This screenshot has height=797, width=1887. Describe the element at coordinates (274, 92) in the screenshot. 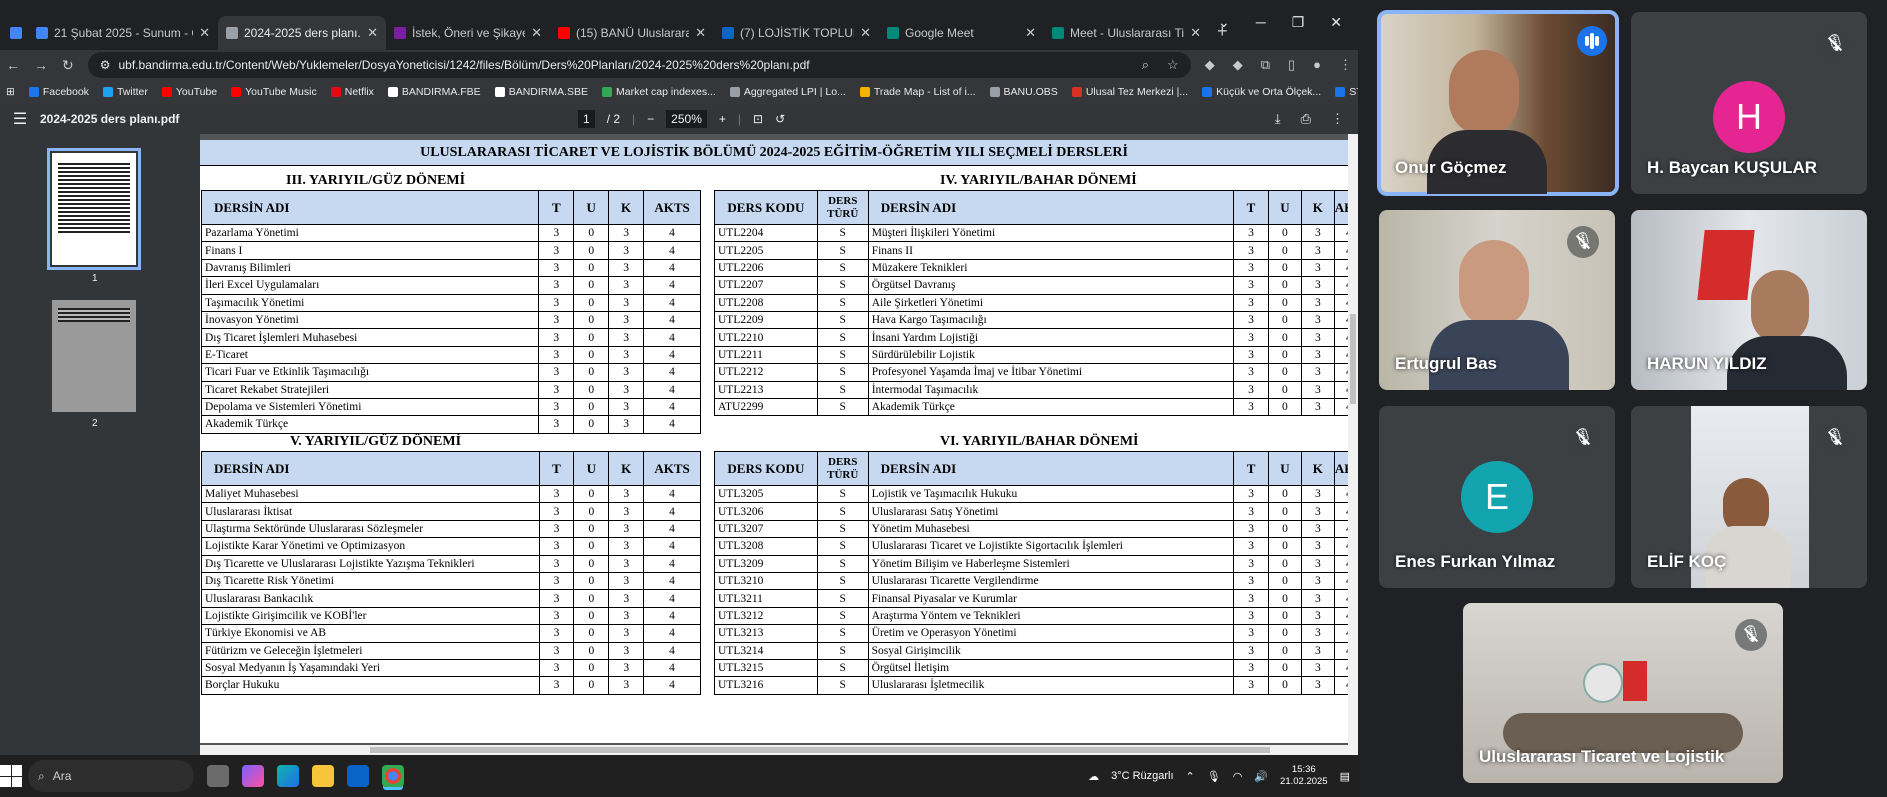

I see `bookmark-item: YouTube Music` at that location.